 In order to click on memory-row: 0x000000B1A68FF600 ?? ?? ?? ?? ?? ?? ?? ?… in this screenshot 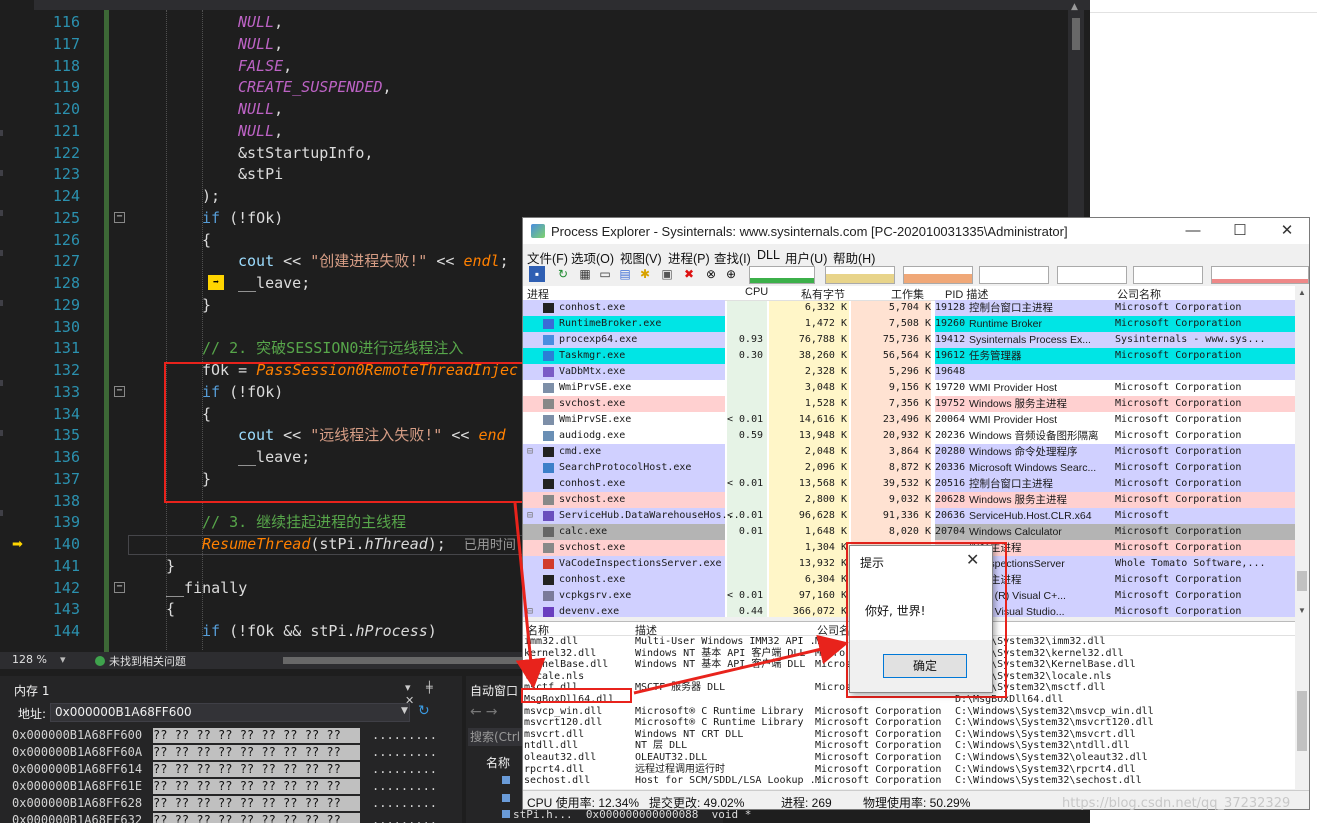, I will do `click(224, 735)`.